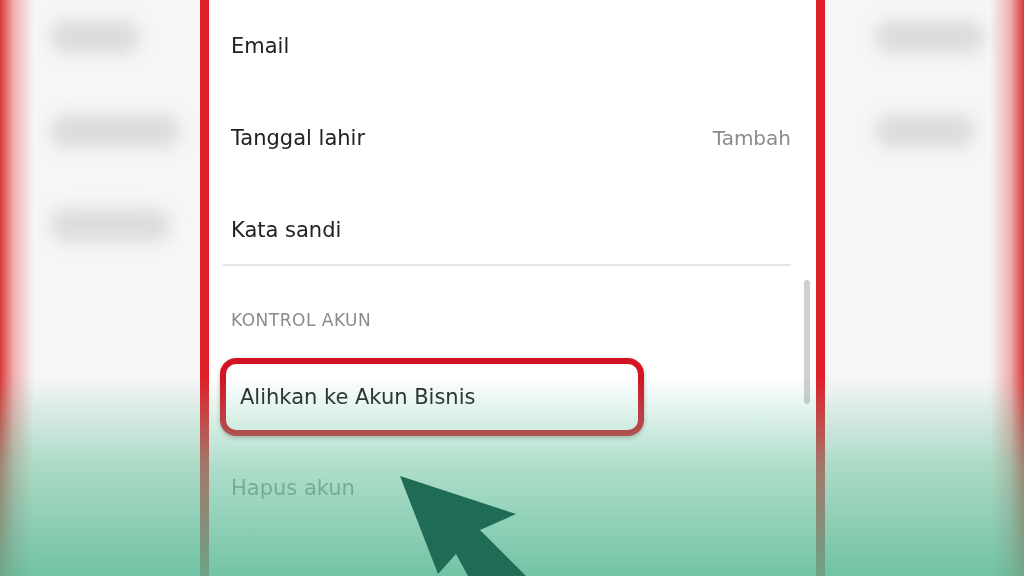 This screenshot has width=1024, height=576. Describe the element at coordinates (807, 342) in the screenshot. I see `scrollbar` at that location.